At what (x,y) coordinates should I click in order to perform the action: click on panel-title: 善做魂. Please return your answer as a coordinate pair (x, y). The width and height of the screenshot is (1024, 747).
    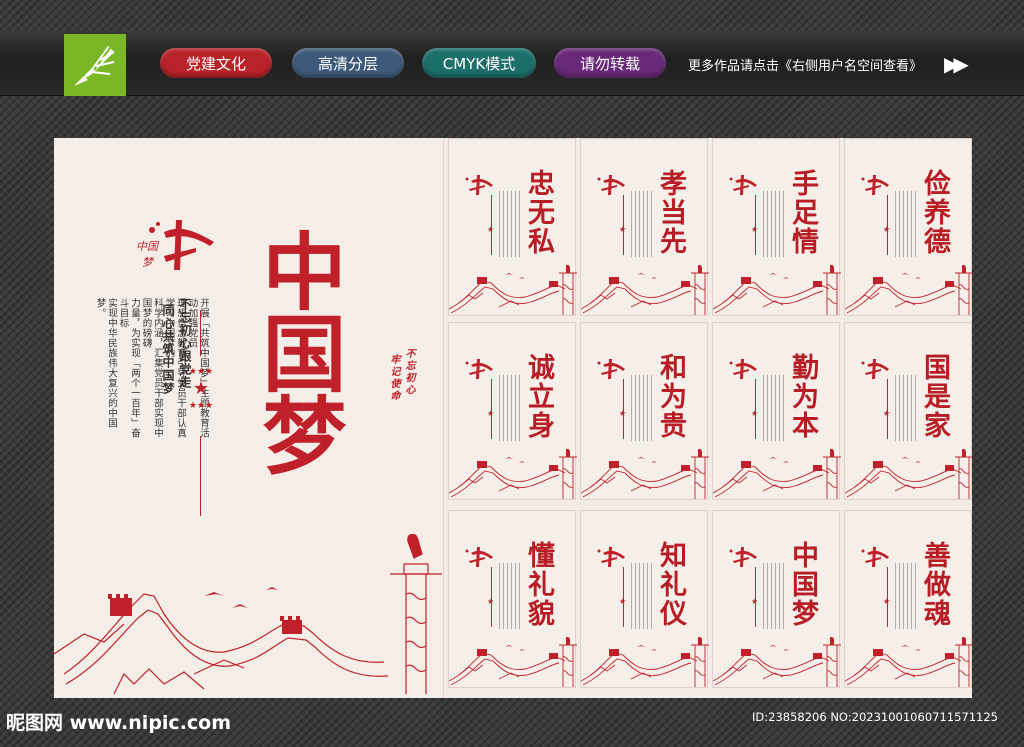
    Looking at the image, I should click on (934, 584).